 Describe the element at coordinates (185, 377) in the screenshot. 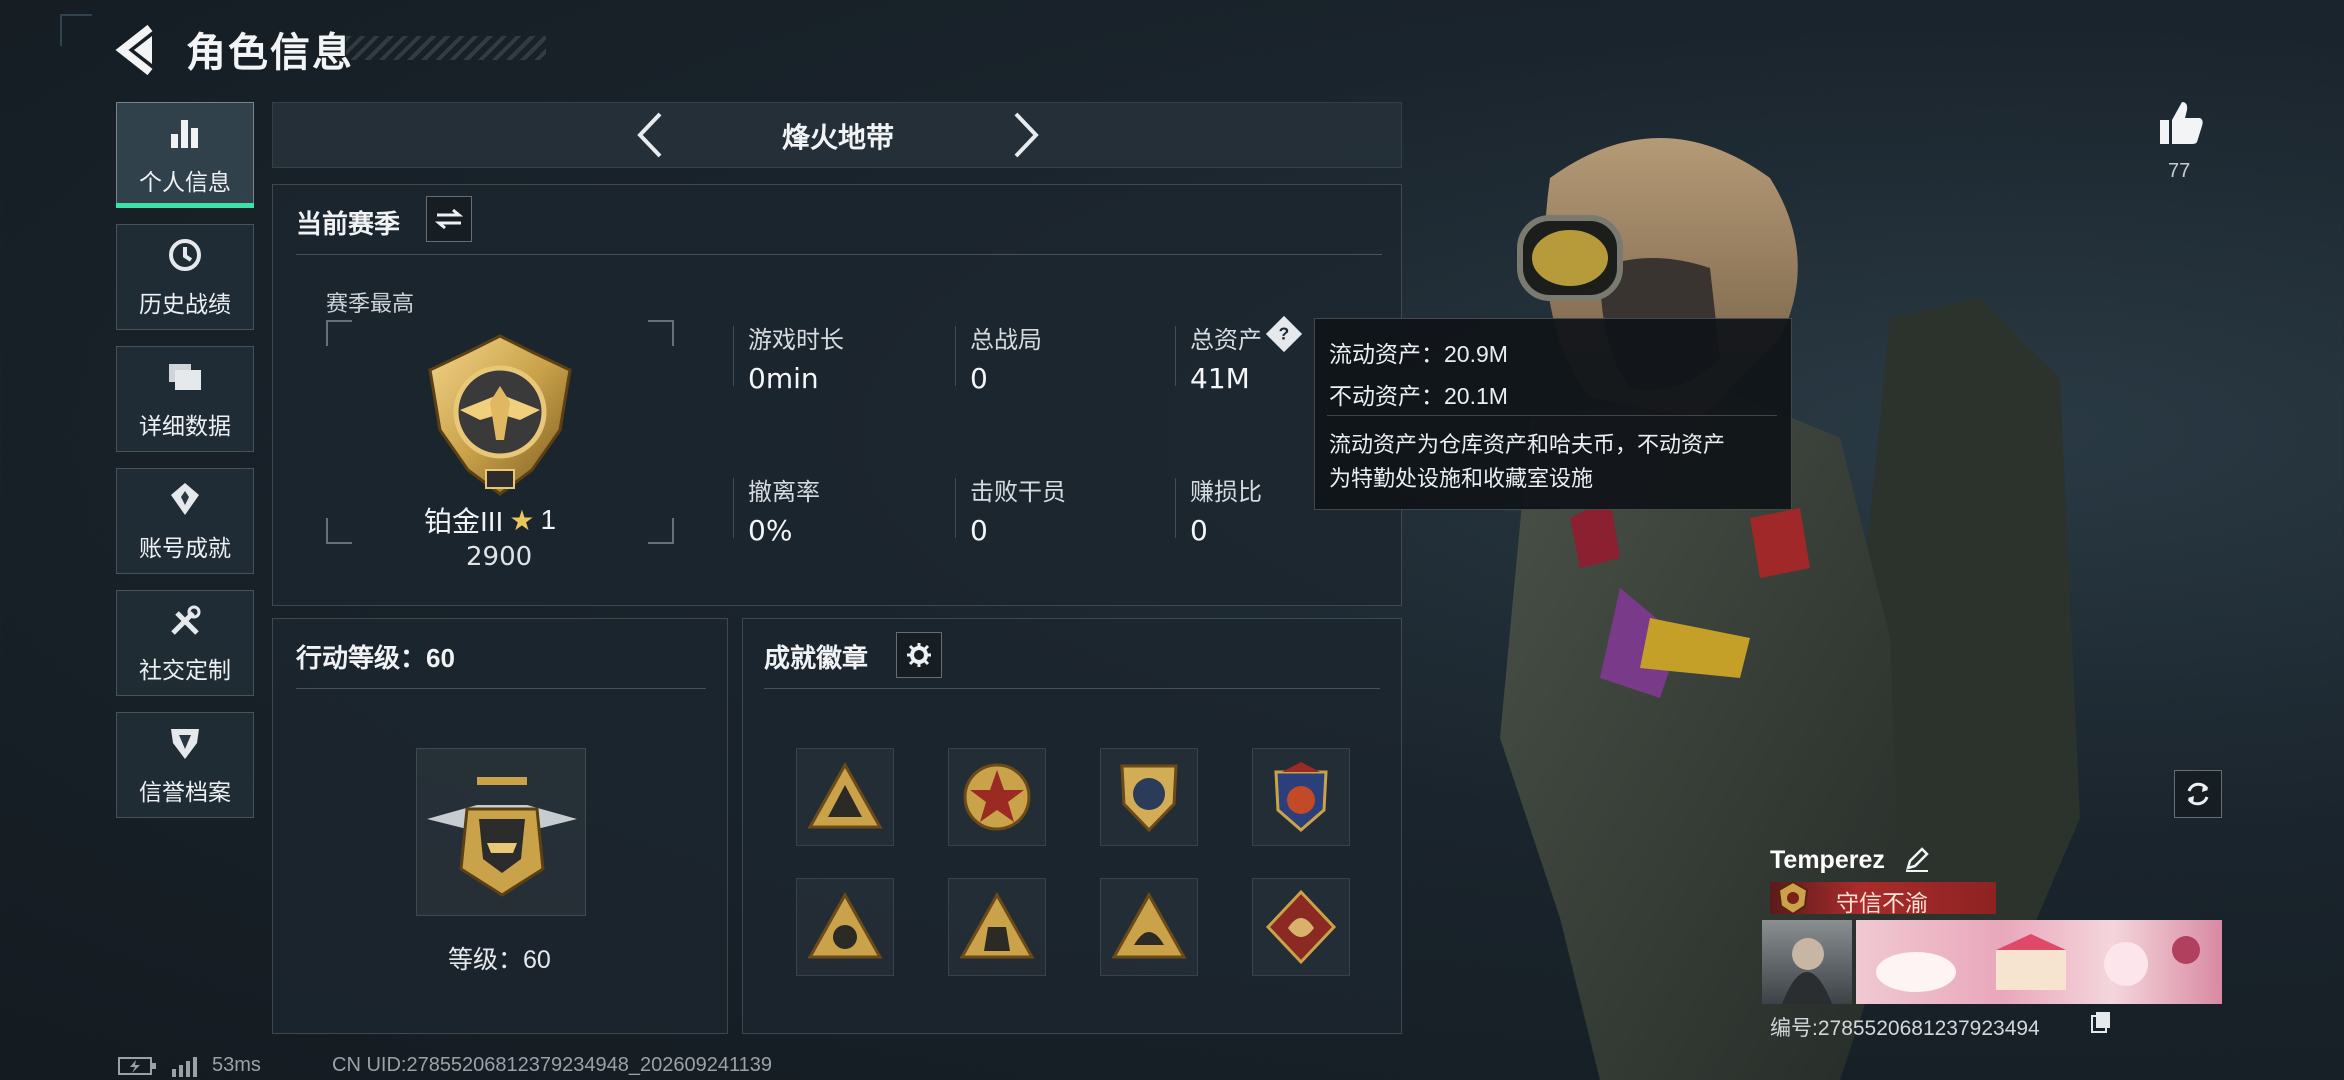

I see `folder-icon` at that location.